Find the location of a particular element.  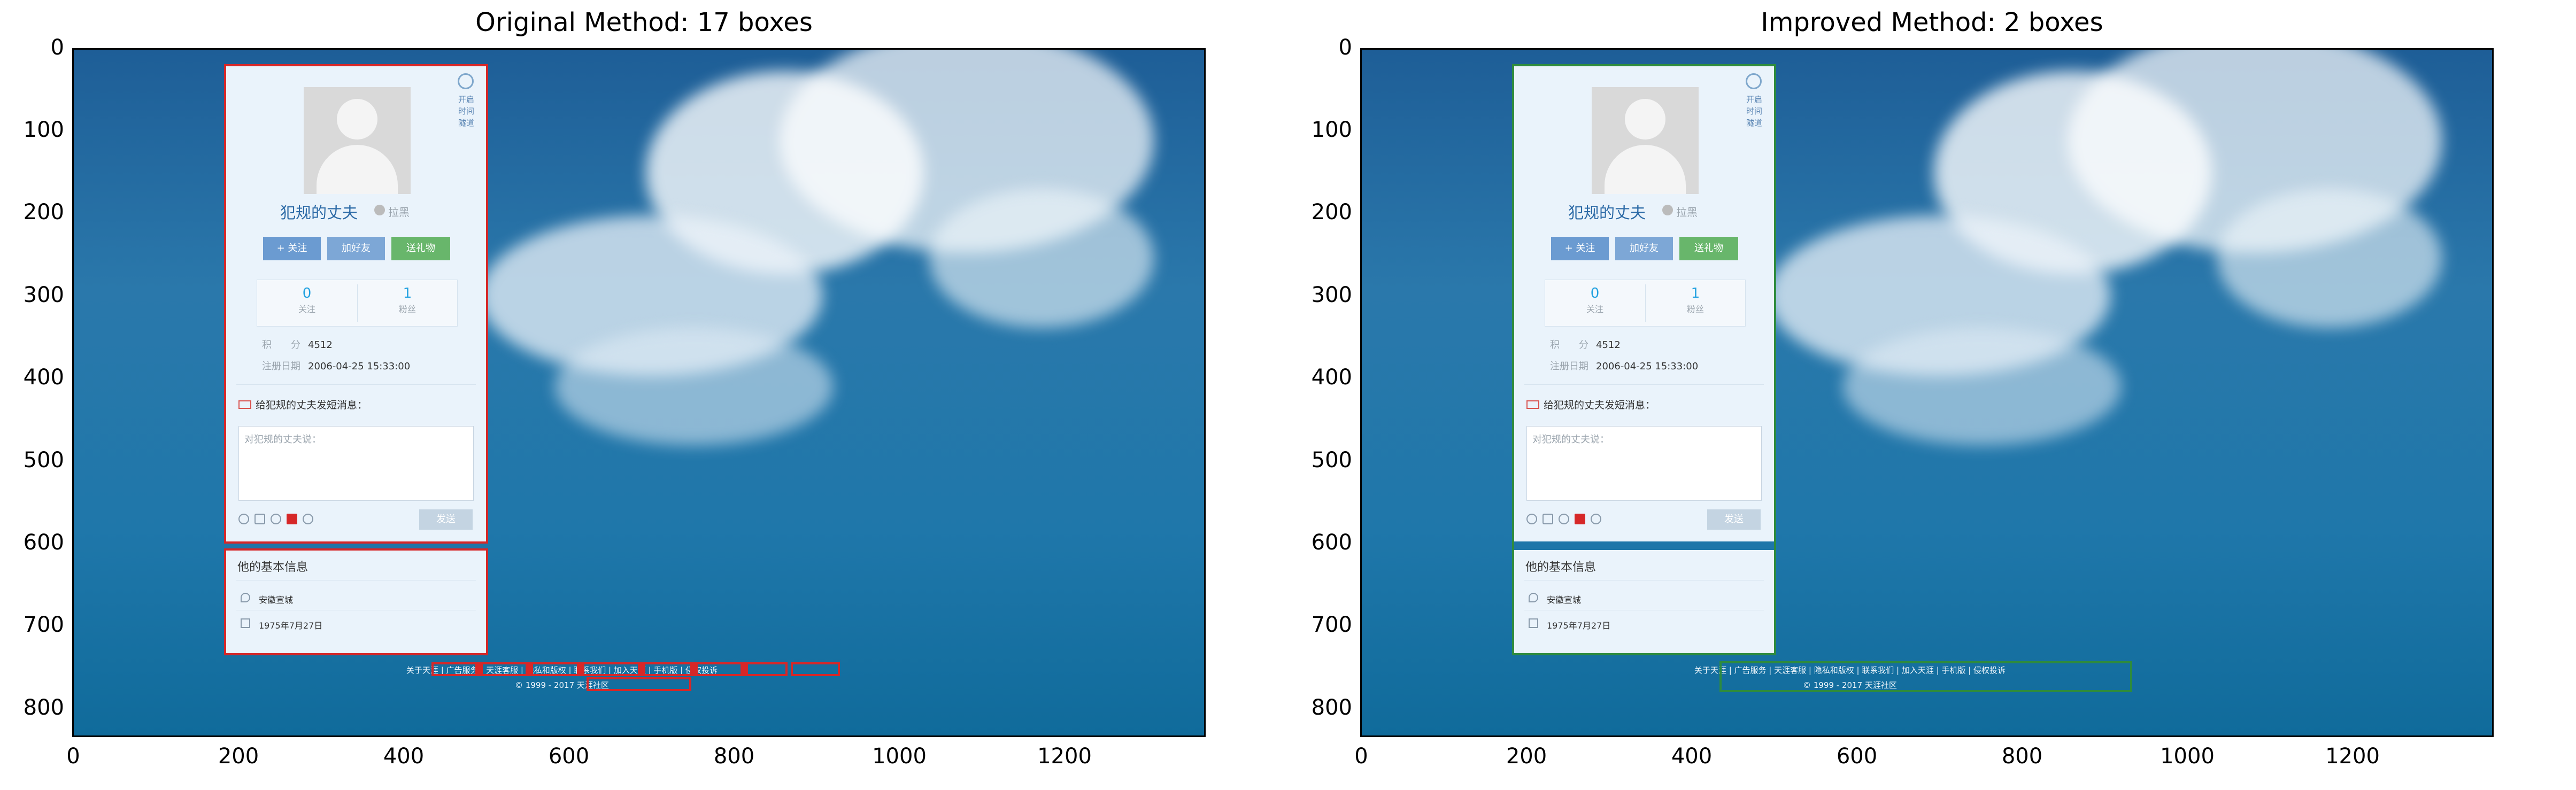

panel-title: Original Method: 17 boxes is located at coordinates (644, 22).